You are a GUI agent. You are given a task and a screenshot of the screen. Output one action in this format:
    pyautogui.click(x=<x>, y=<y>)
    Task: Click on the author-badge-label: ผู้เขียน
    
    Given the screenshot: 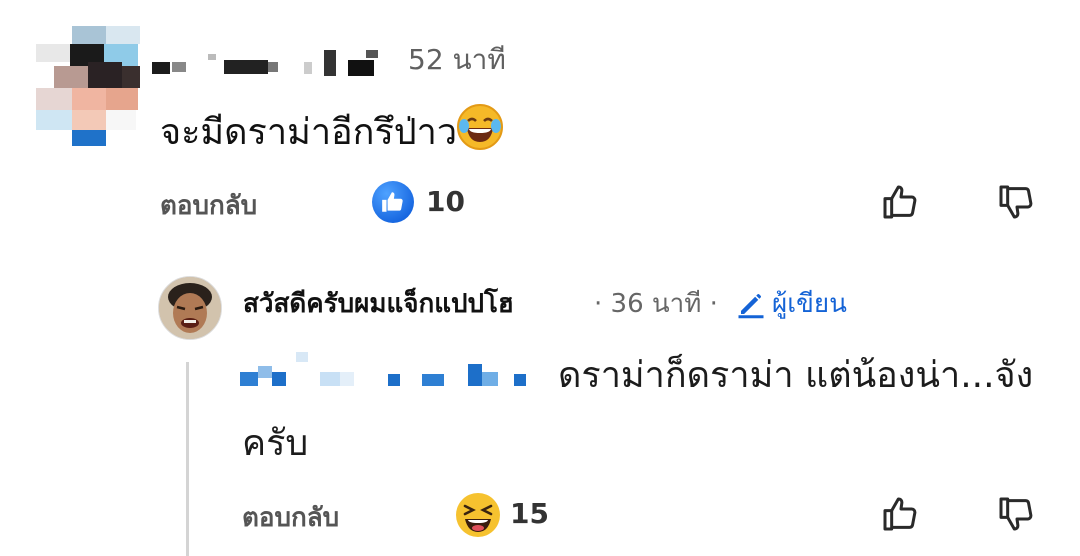 What is the action you would take?
    pyautogui.click(x=809, y=304)
    